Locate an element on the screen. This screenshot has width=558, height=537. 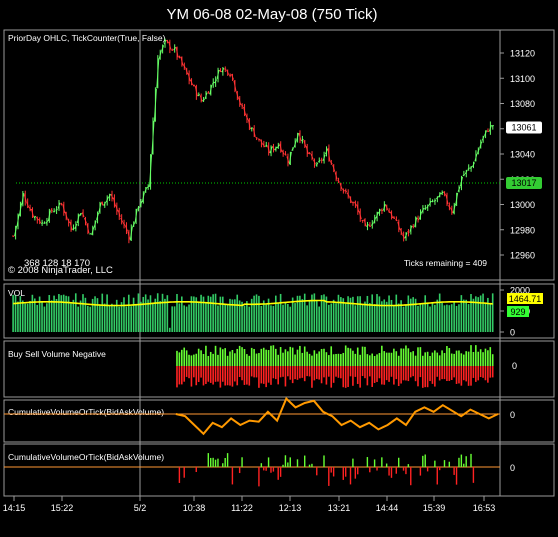
time-tick-label: 5/2 is located at coordinates (140, 508).